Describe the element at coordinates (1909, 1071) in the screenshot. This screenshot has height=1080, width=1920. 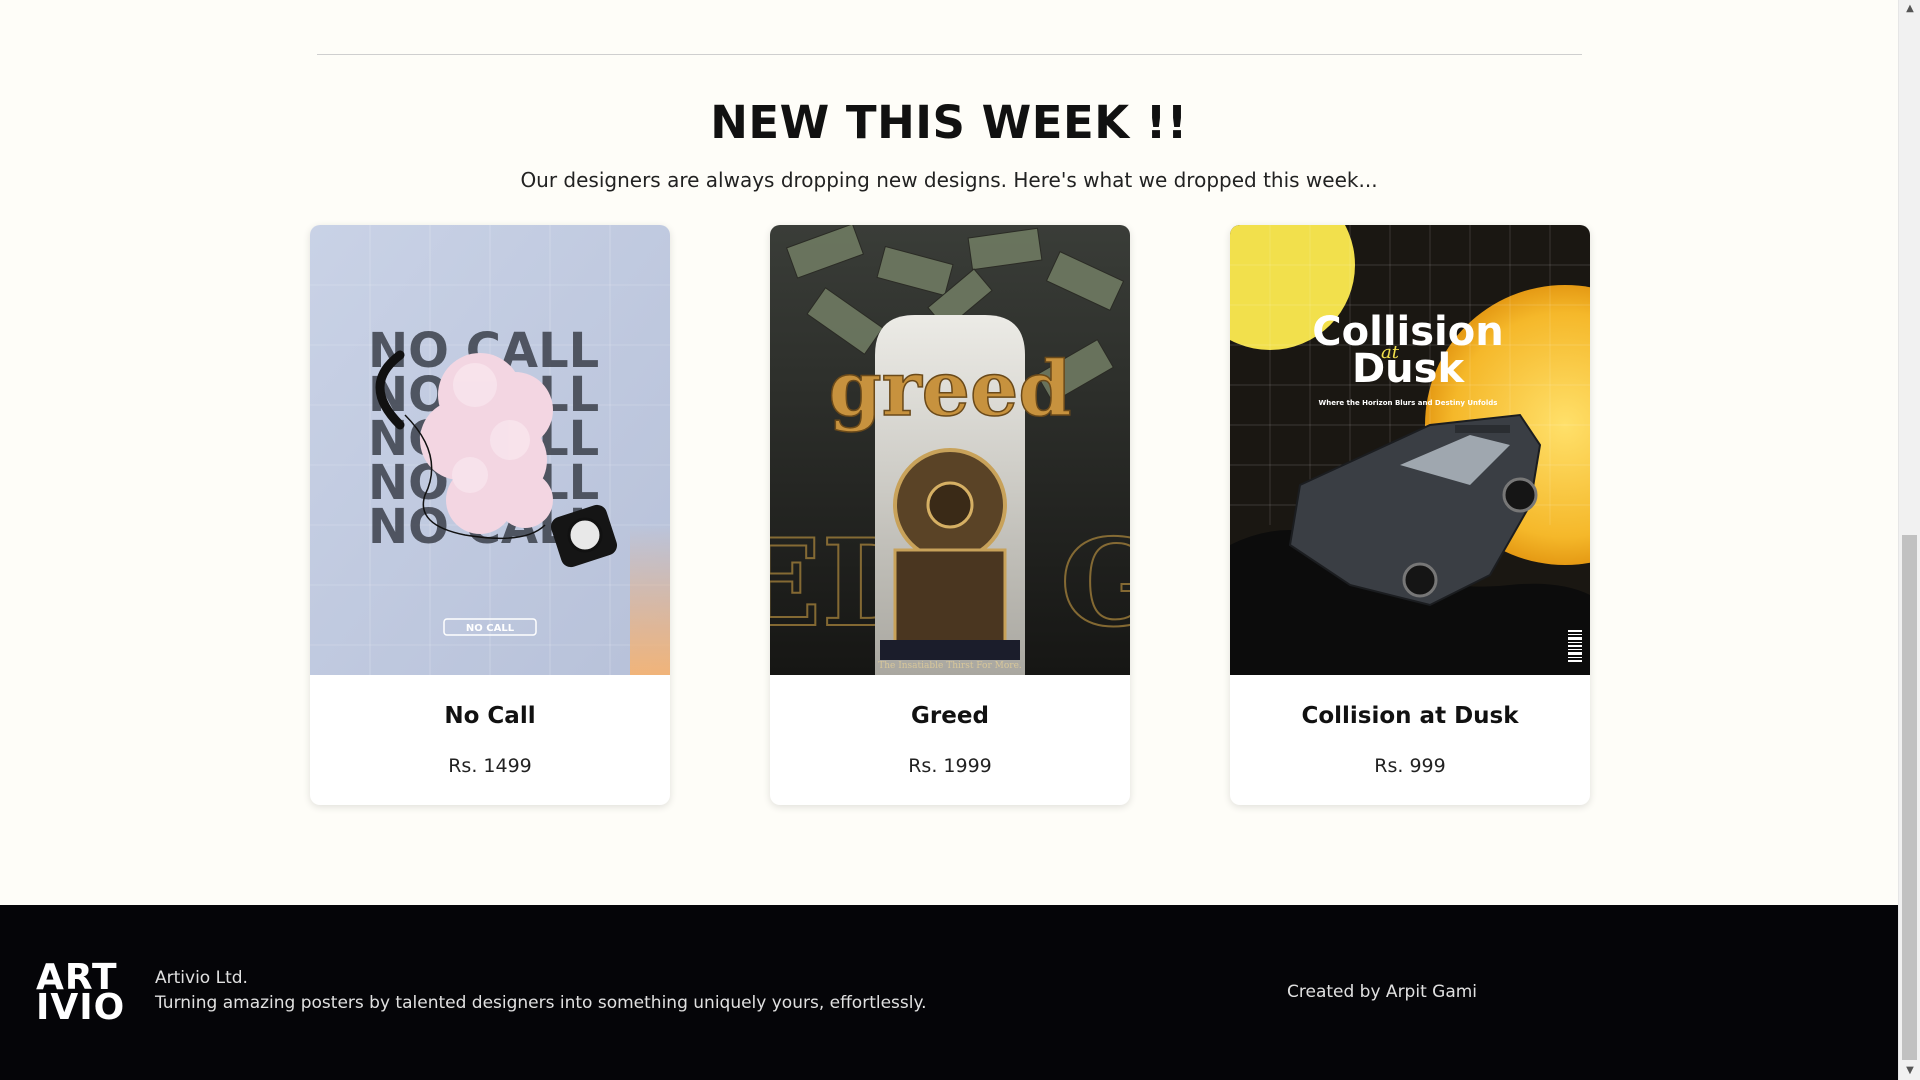
I see `scroll-down-arrow-icon: ▼` at that location.